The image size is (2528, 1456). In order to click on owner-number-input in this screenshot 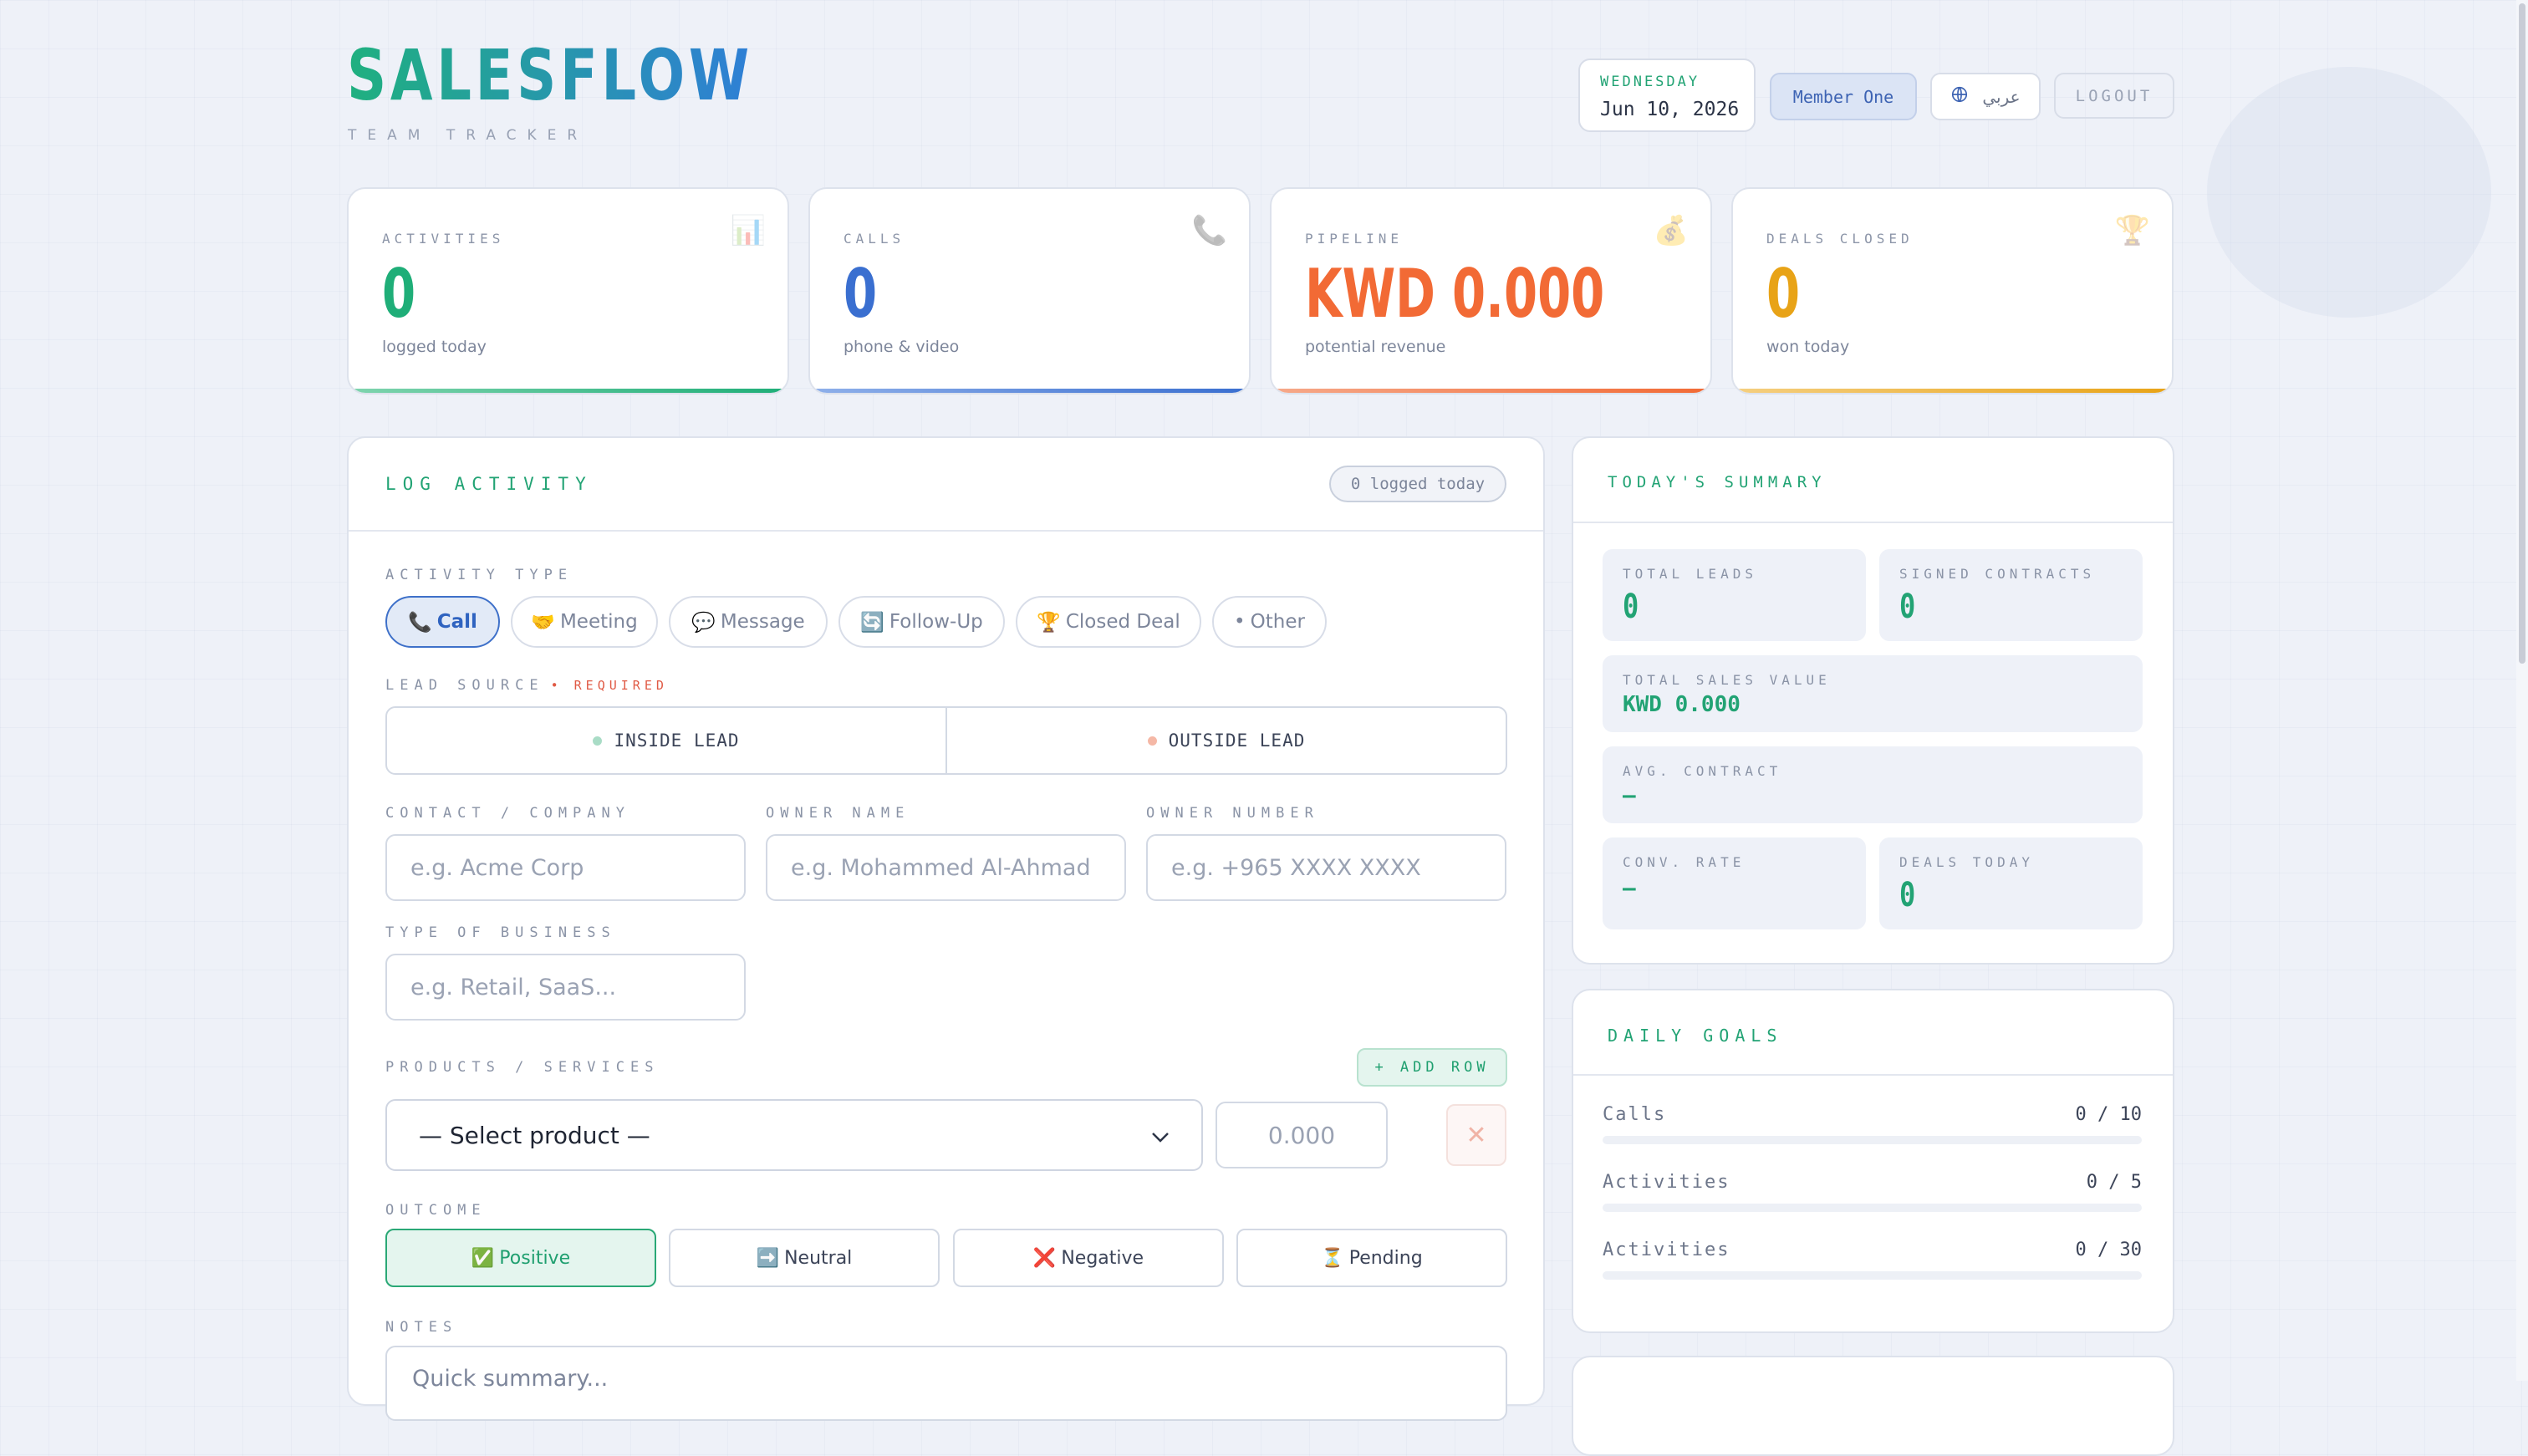, I will do `click(1326, 867)`.